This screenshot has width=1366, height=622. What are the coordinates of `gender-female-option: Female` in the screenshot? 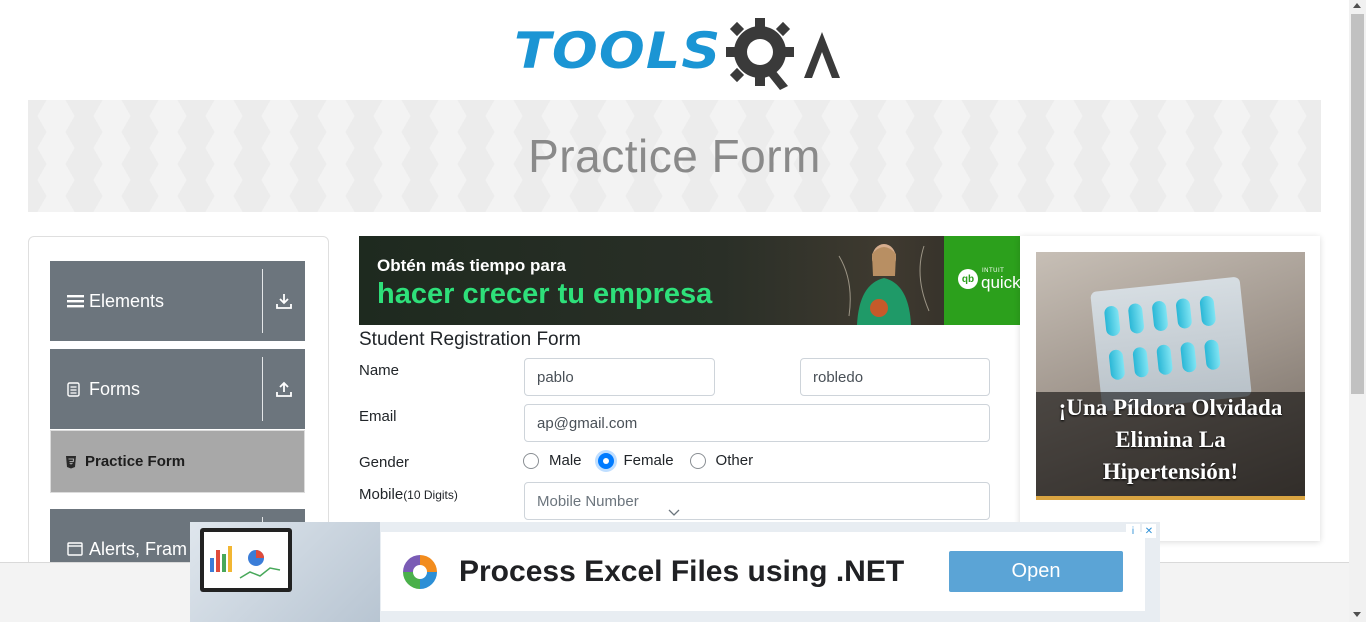 It's located at (635, 460).